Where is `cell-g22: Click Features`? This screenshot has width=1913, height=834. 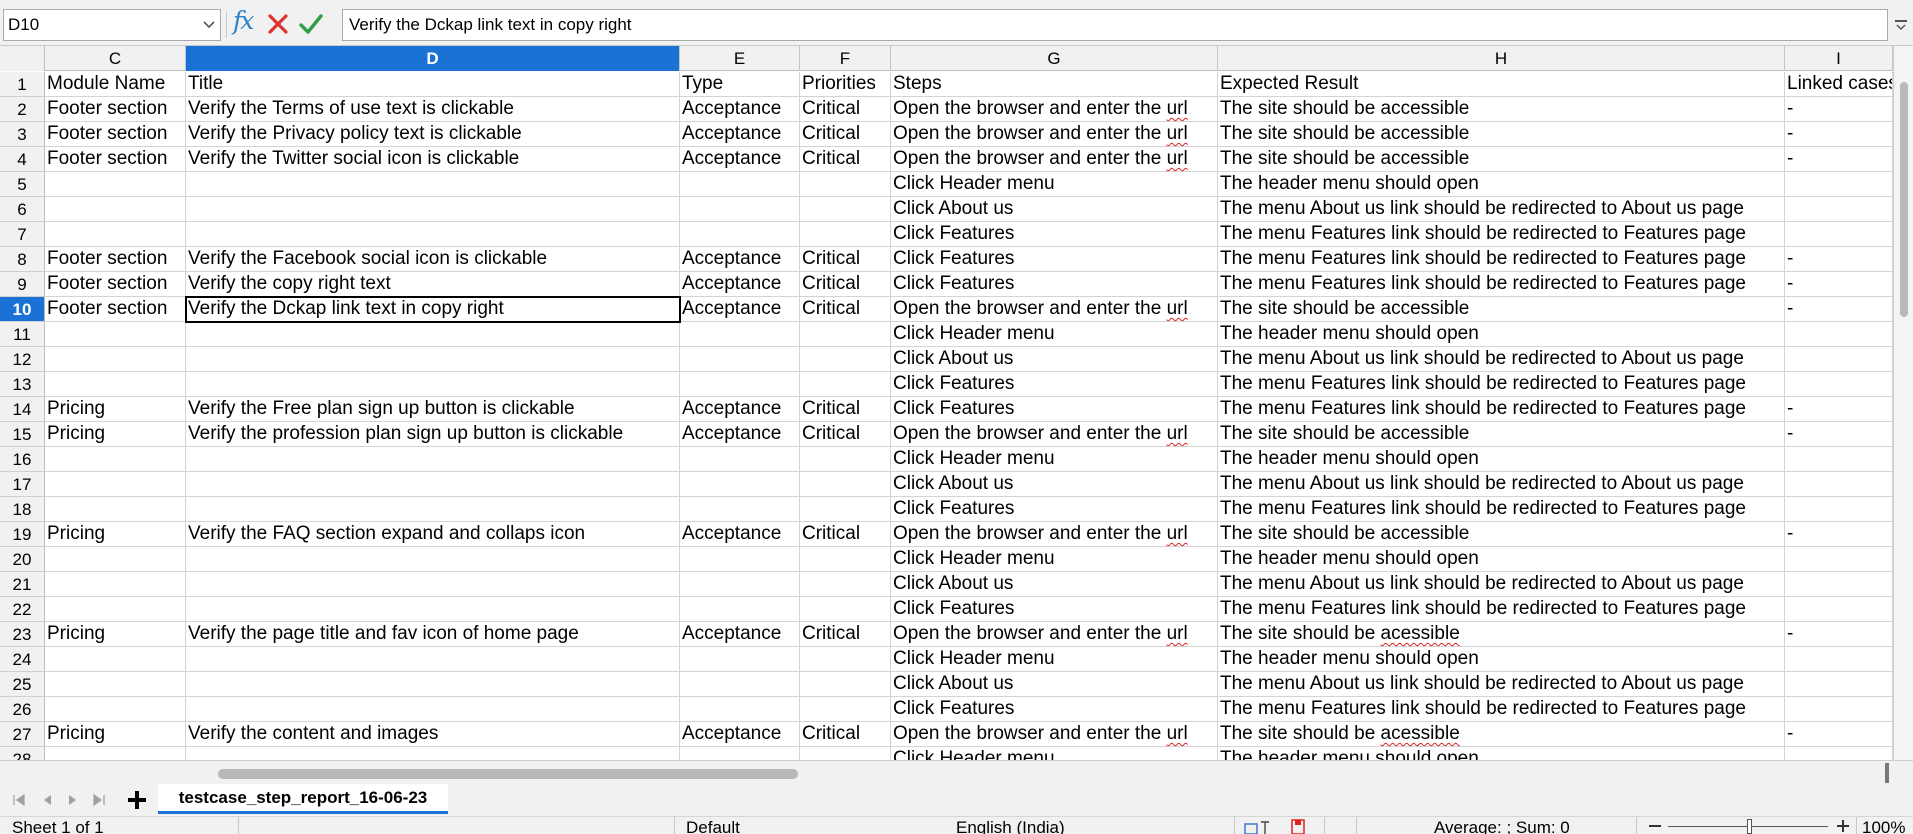
cell-g22: Click Features is located at coordinates (1054, 609).